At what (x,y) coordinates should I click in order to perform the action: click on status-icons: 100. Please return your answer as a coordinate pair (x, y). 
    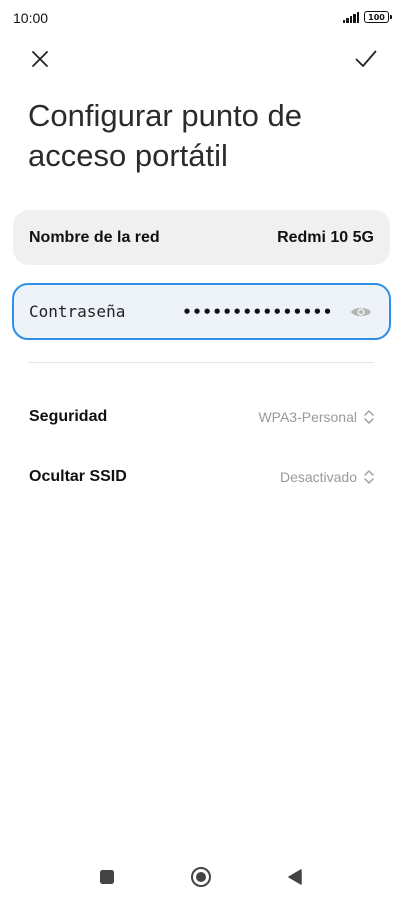
    Looking at the image, I should click on (367, 17).